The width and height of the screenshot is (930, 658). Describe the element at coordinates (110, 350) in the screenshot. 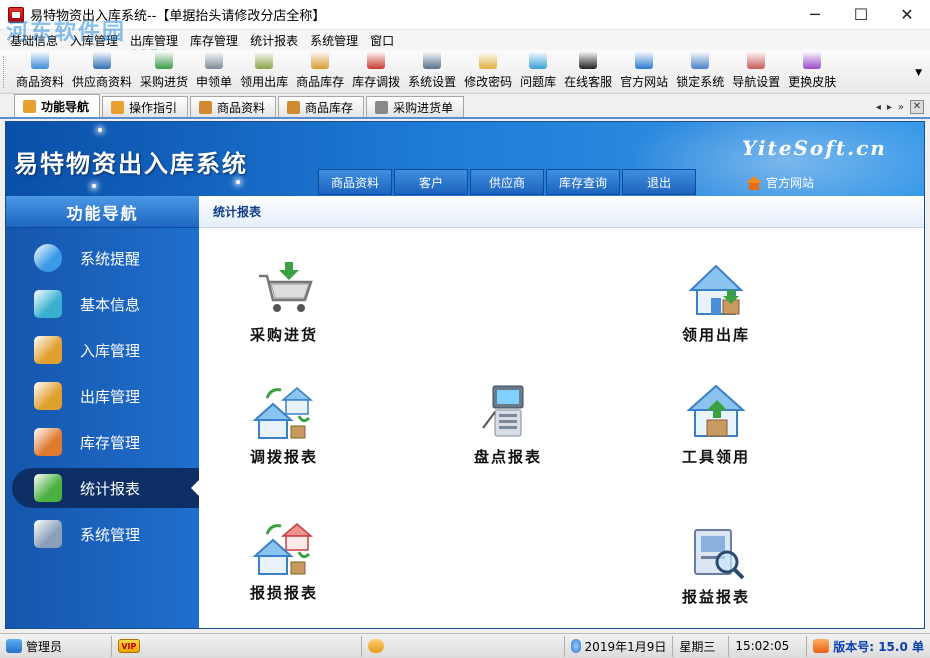

I see `leftnav-item-label: 入库管理` at that location.